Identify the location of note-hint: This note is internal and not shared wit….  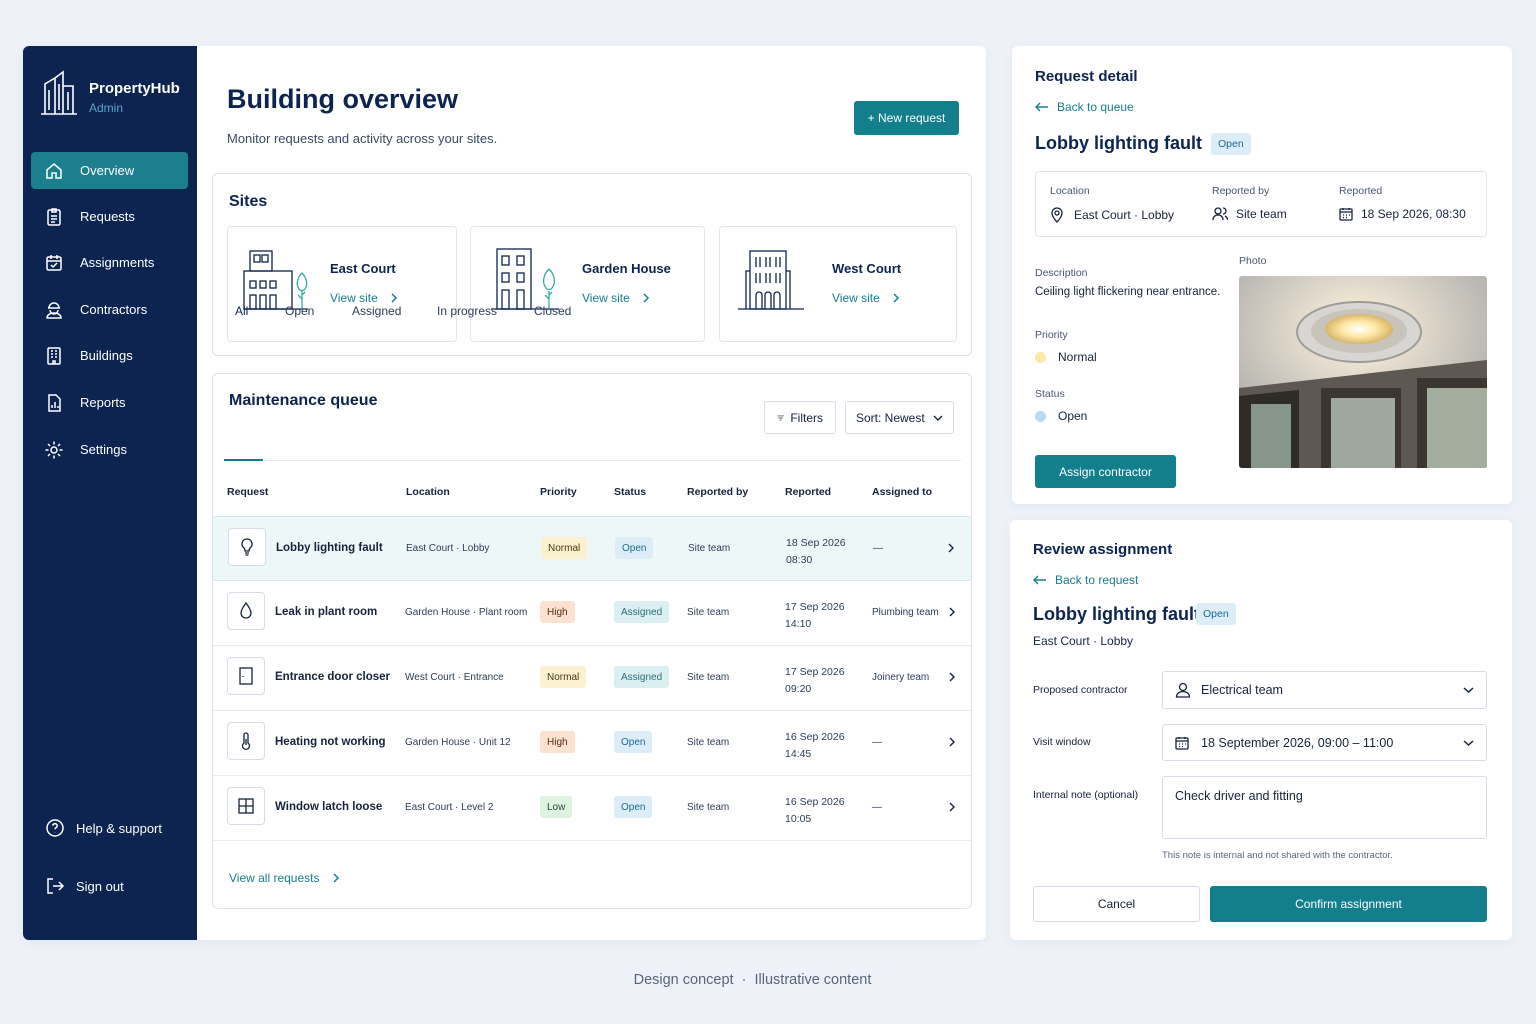
(1277, 855).